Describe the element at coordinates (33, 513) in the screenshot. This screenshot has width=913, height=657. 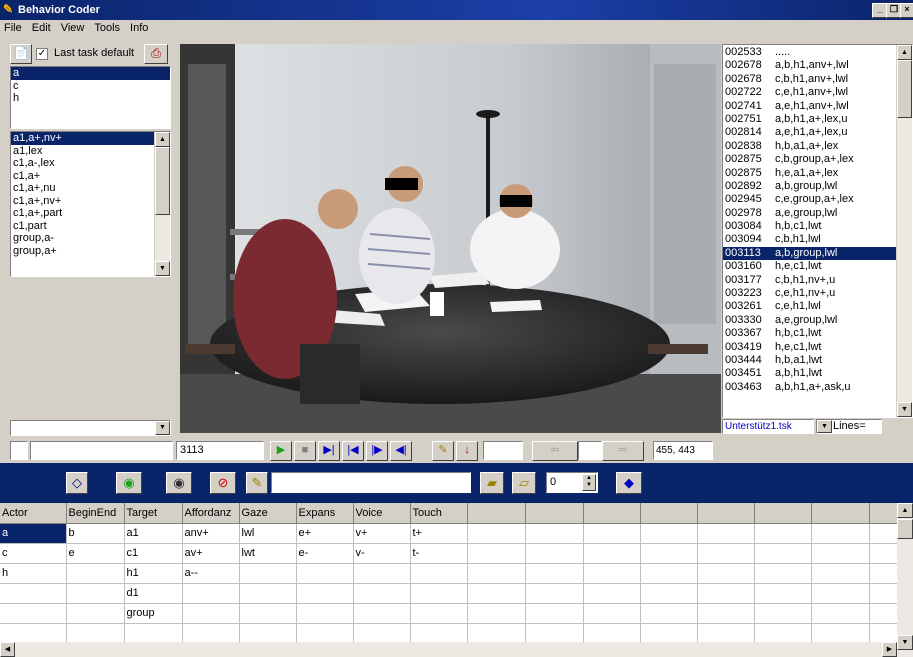
I see `column-header: Actor` at that location.